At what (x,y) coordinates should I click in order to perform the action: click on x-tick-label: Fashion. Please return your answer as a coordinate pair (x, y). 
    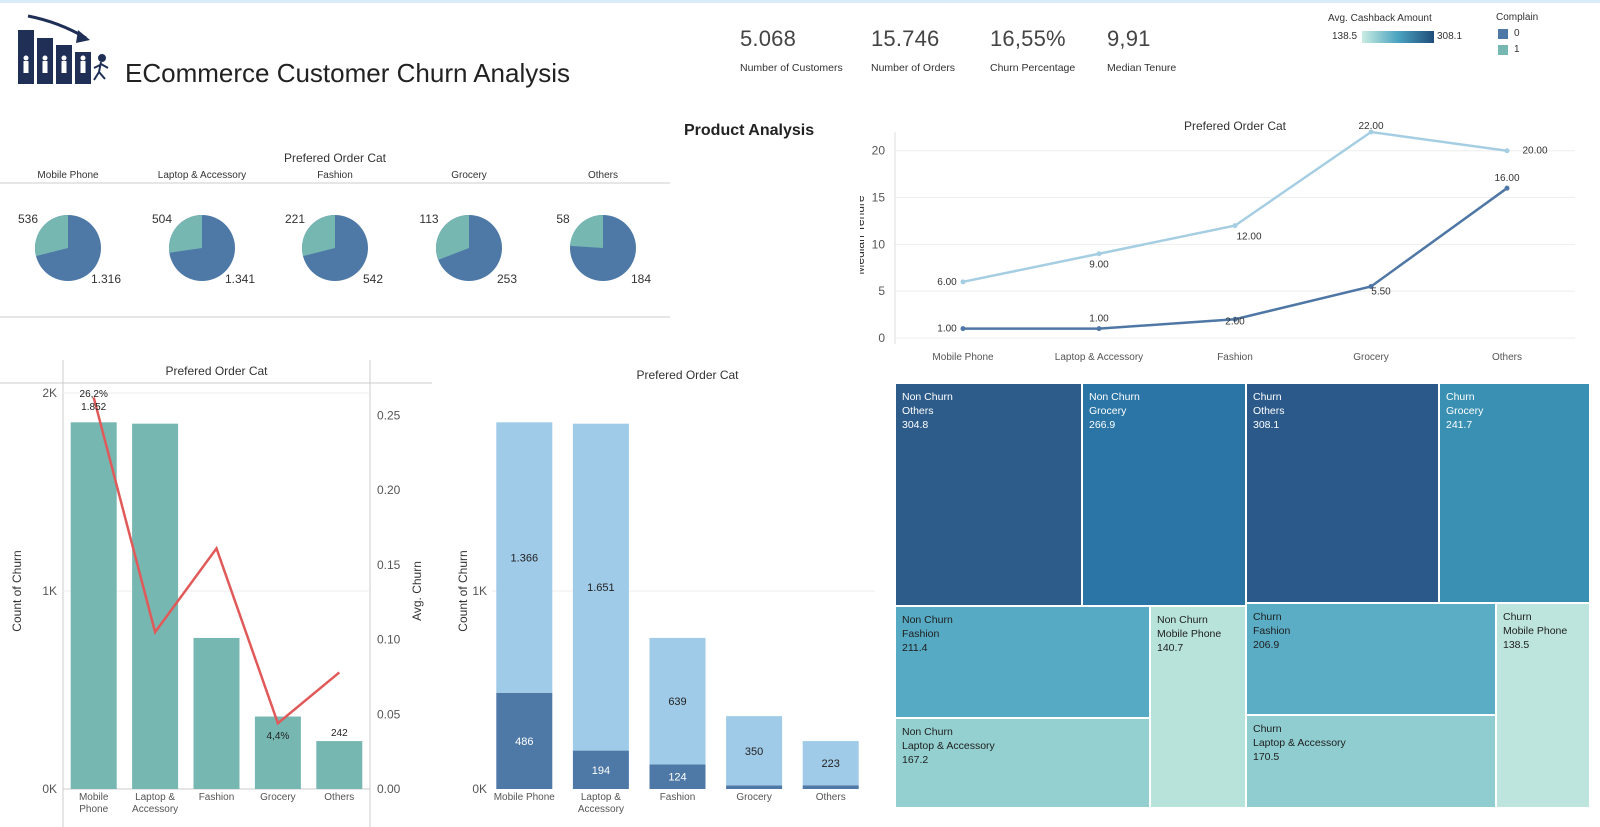
    Looking at the image, I should click on (1235, 357).